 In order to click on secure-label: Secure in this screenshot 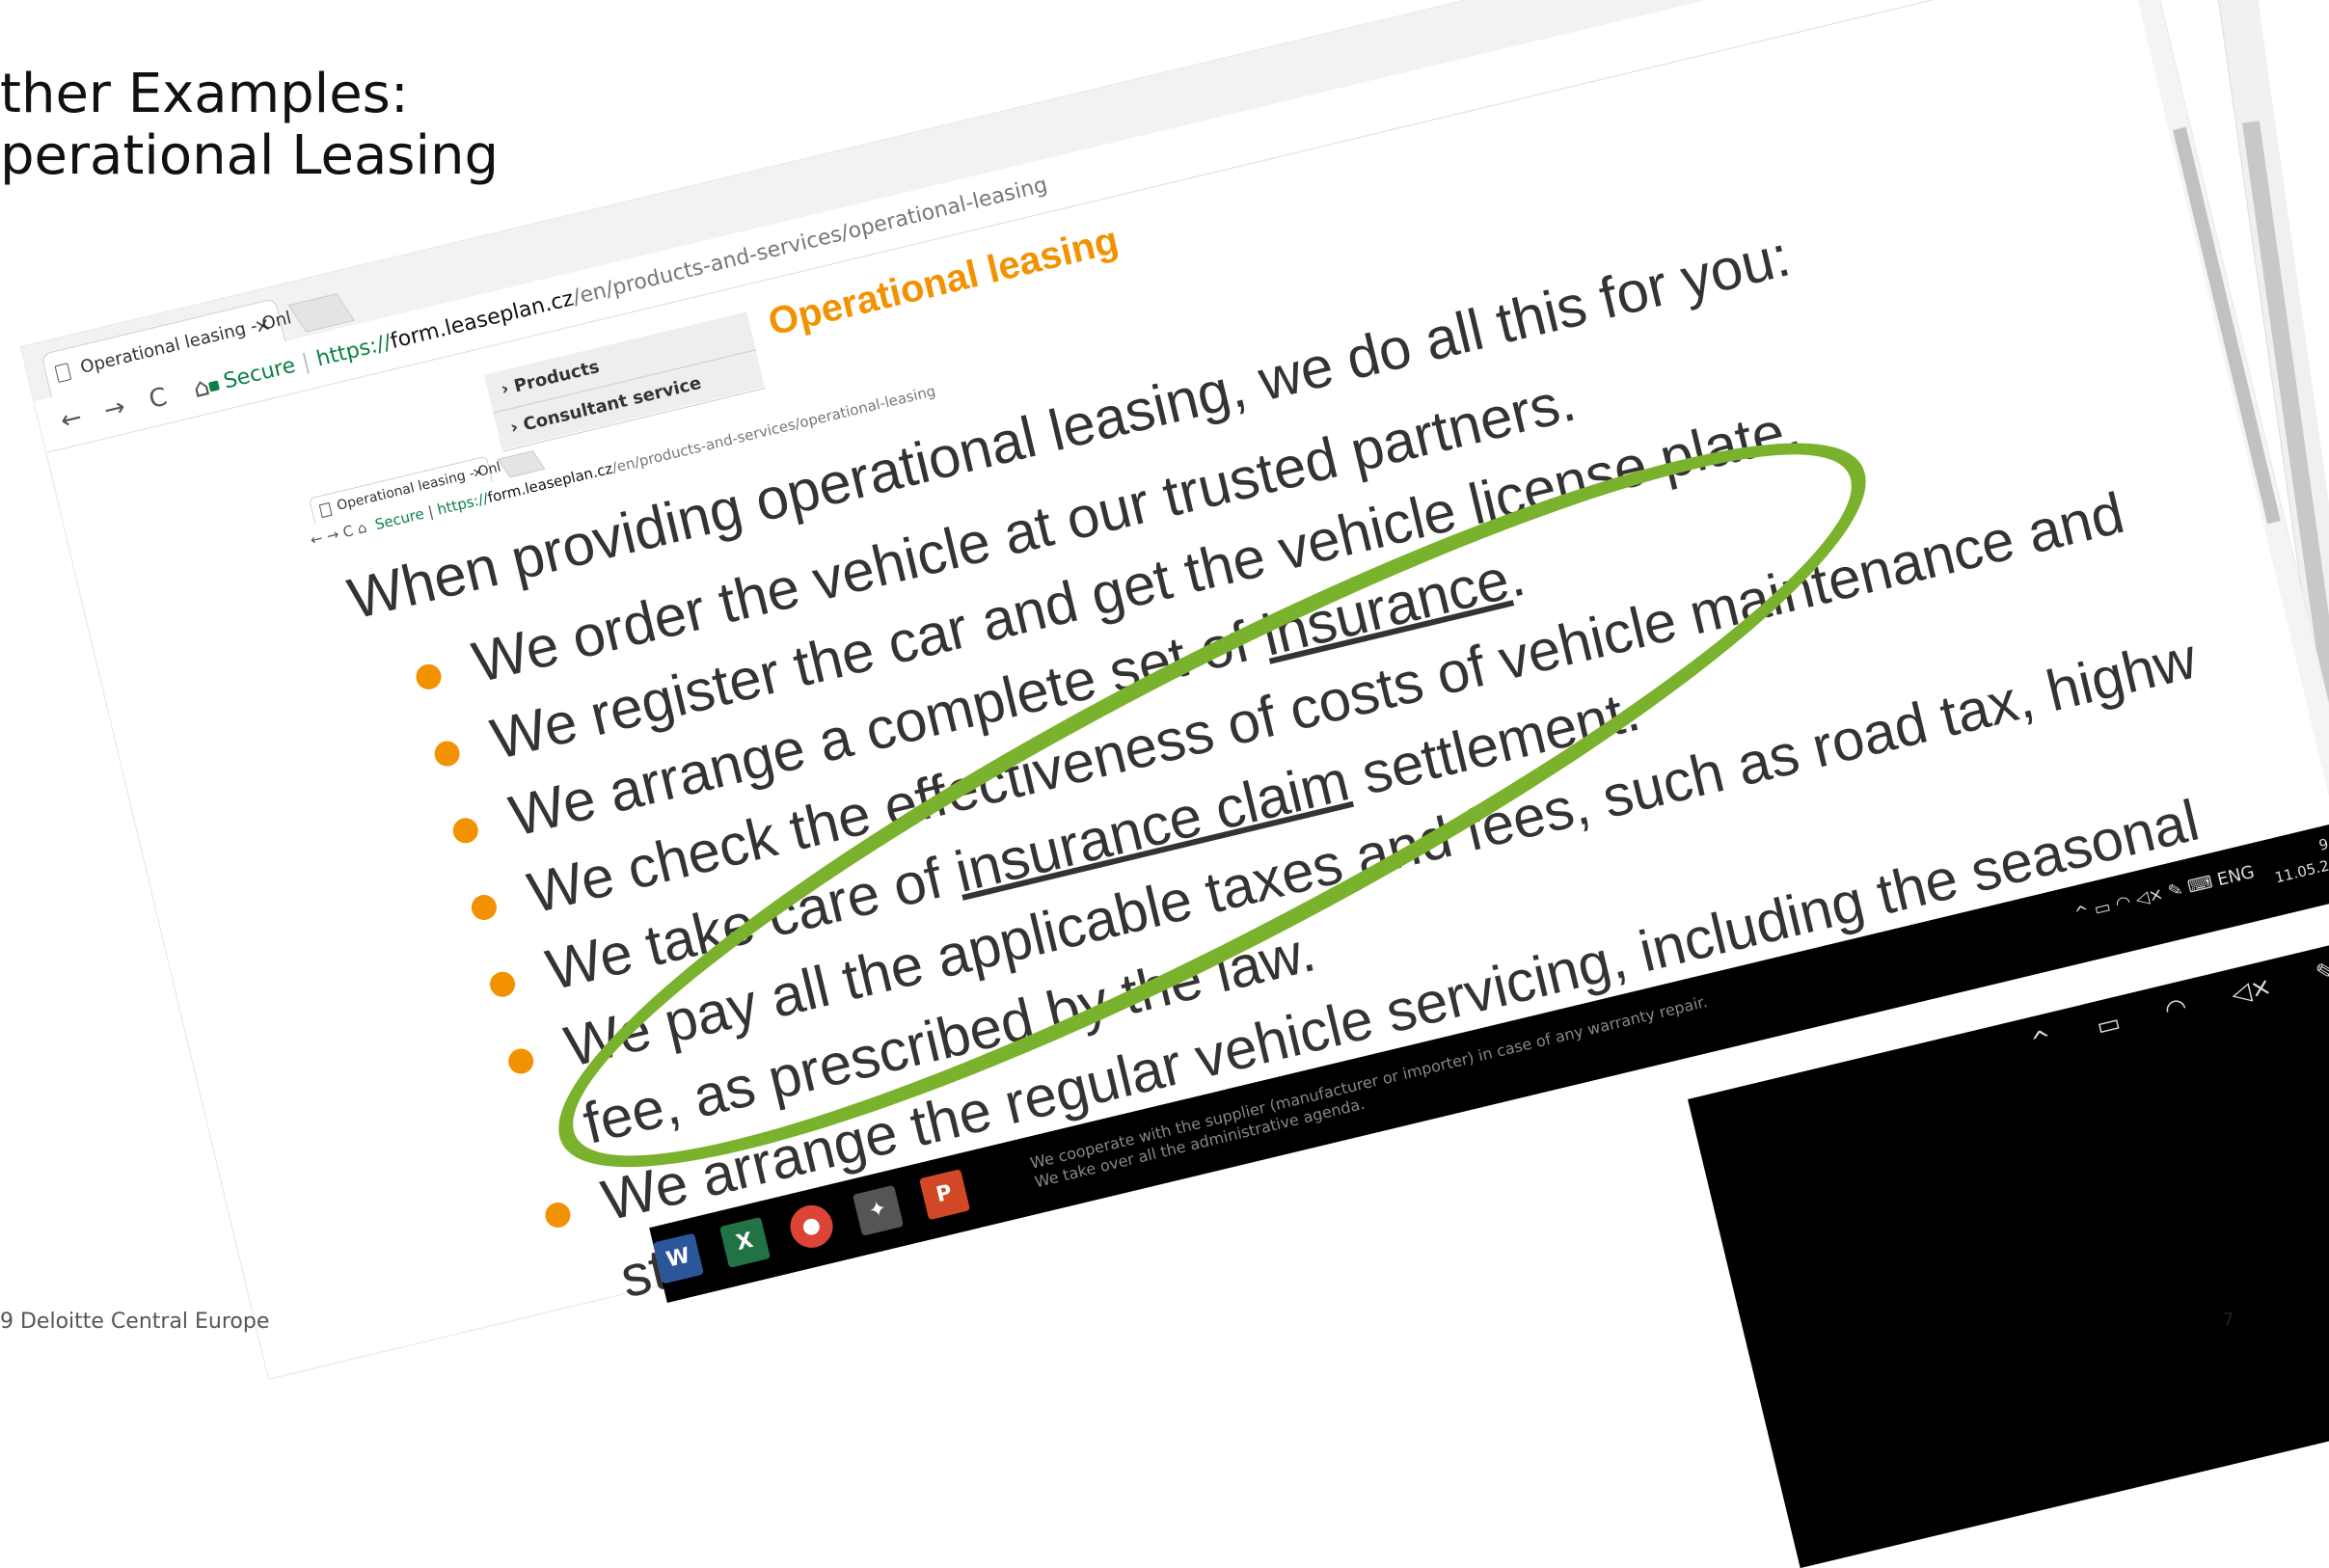, I will do `click(259, 374)`.